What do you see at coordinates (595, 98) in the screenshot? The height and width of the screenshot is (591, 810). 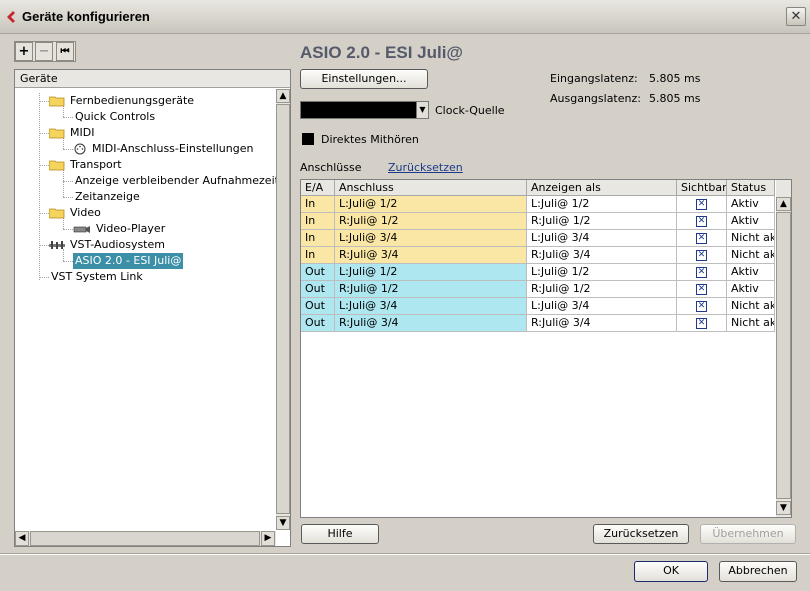 I see `output-latency-label: Ausgangslatenz:` at bounding box center [595, 98].